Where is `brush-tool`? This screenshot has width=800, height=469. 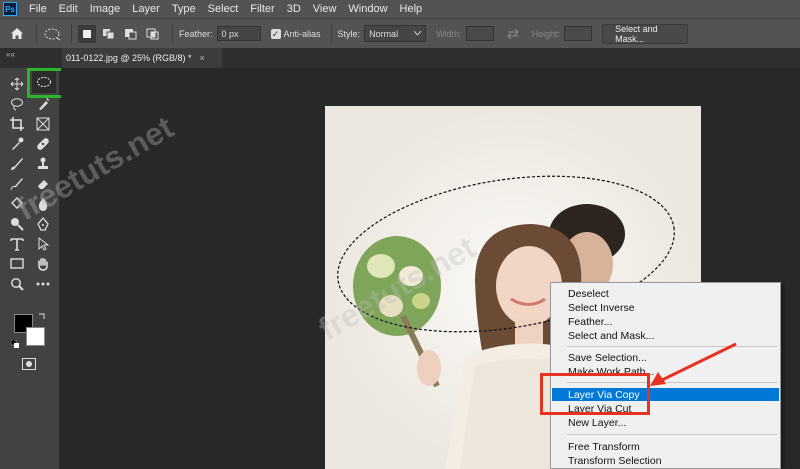
brush-tool is located at coordinates (17, 164).